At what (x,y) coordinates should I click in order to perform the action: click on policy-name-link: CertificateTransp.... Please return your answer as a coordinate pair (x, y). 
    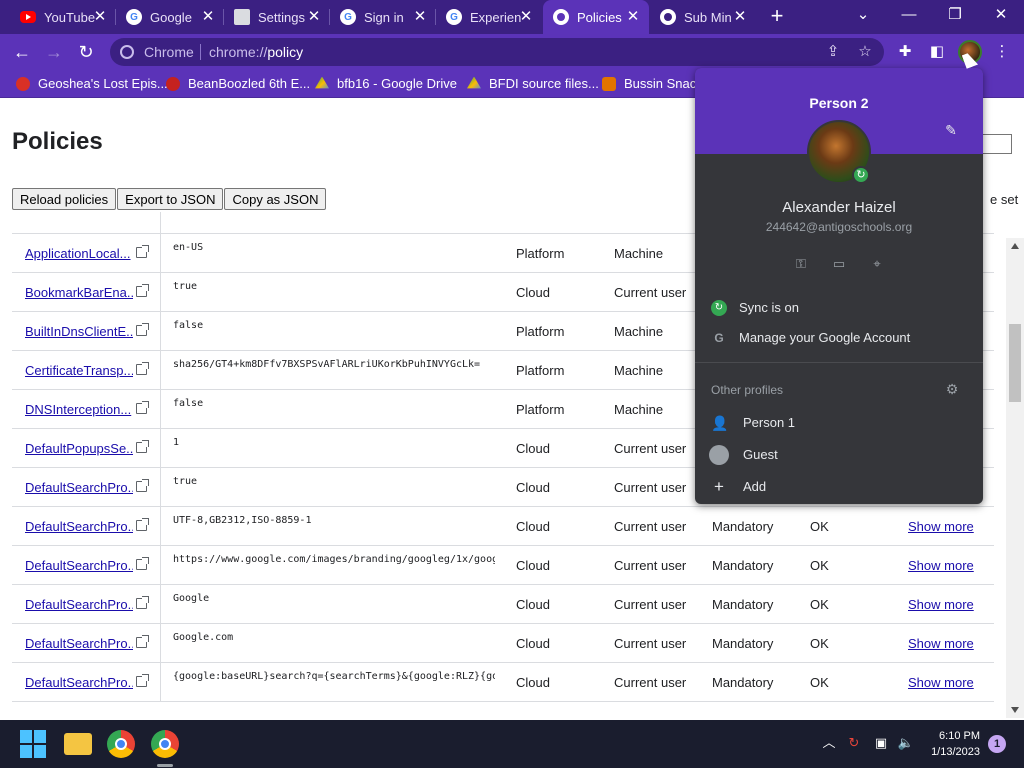
    Looking at the image, I should click on (79, 370).